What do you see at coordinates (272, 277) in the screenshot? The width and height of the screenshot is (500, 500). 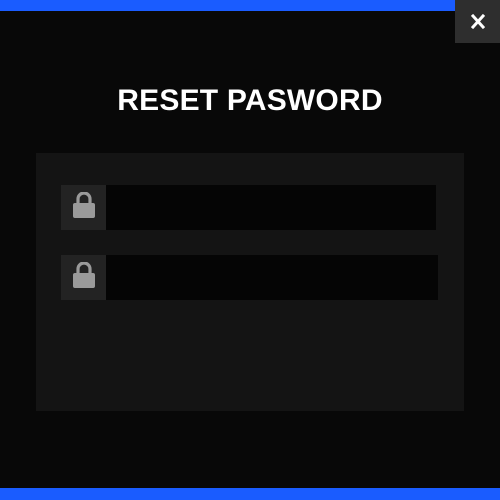 I see `confirm-password-input` at bounding box center [272, 277].